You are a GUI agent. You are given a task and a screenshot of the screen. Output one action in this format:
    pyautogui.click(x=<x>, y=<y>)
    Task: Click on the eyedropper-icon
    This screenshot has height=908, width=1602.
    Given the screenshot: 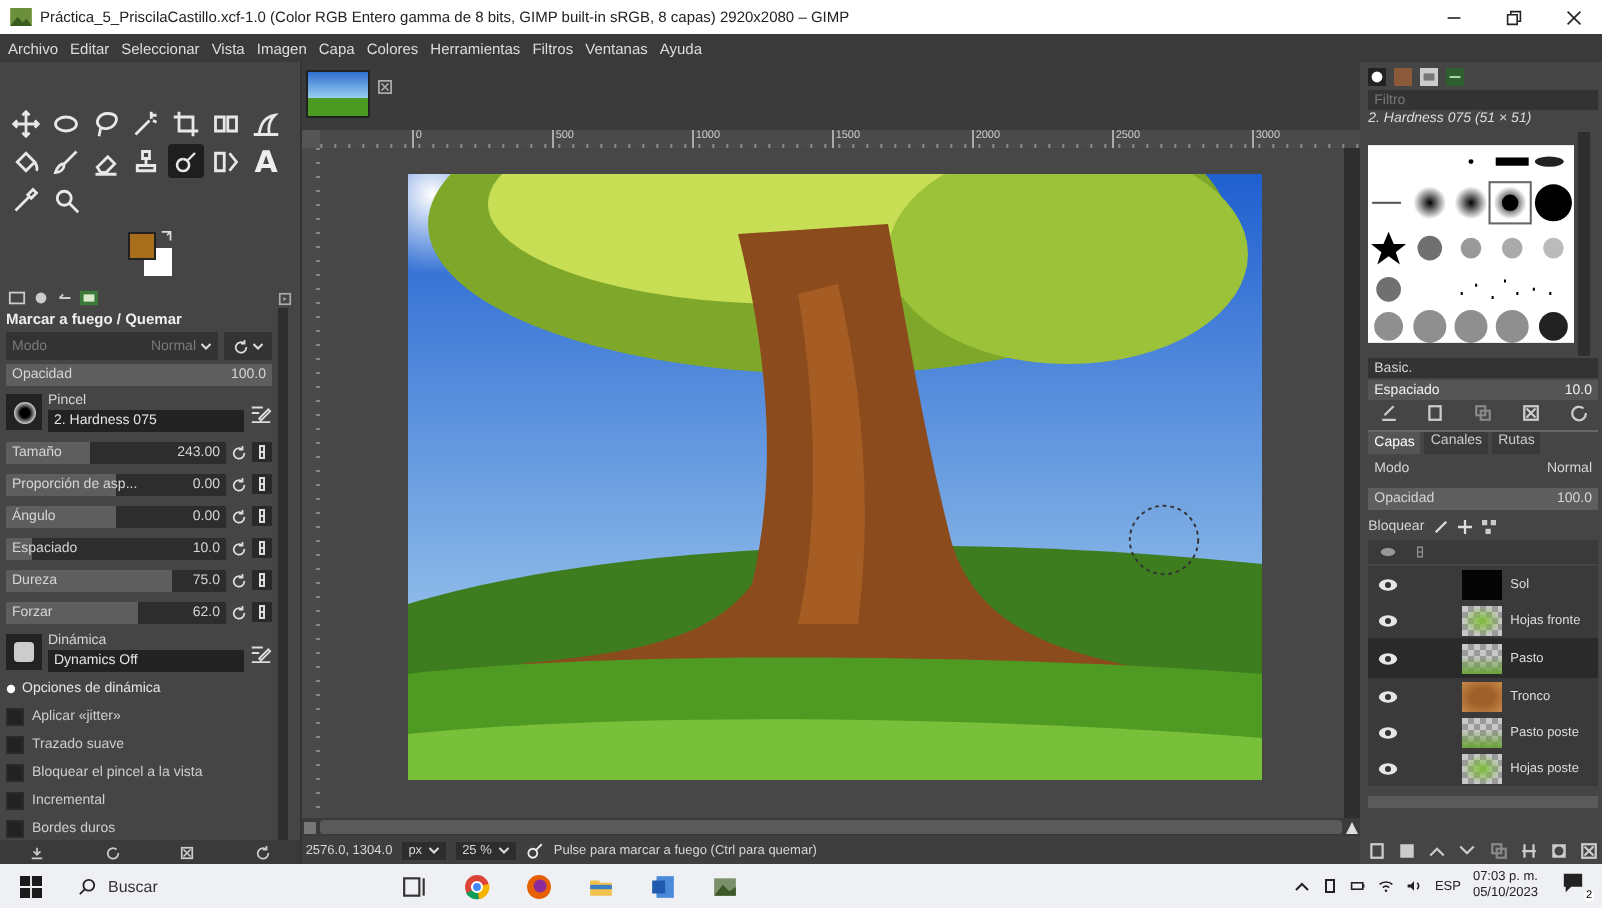 What is the action you would take?
    pyautogui.click(x=26, y=199)
    